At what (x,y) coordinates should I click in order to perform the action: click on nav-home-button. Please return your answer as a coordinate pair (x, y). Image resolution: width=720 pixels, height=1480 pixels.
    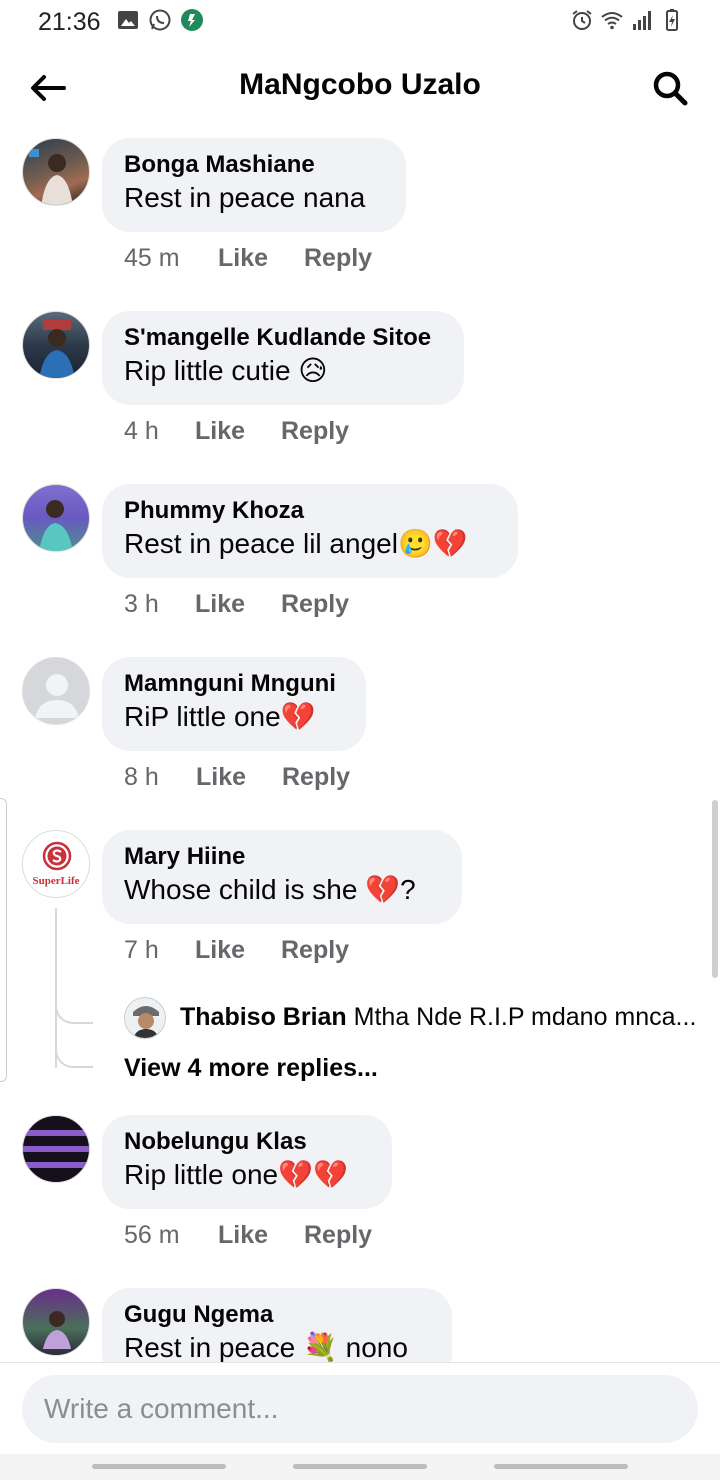
    Looking at the image, I should click on (360, 1466).